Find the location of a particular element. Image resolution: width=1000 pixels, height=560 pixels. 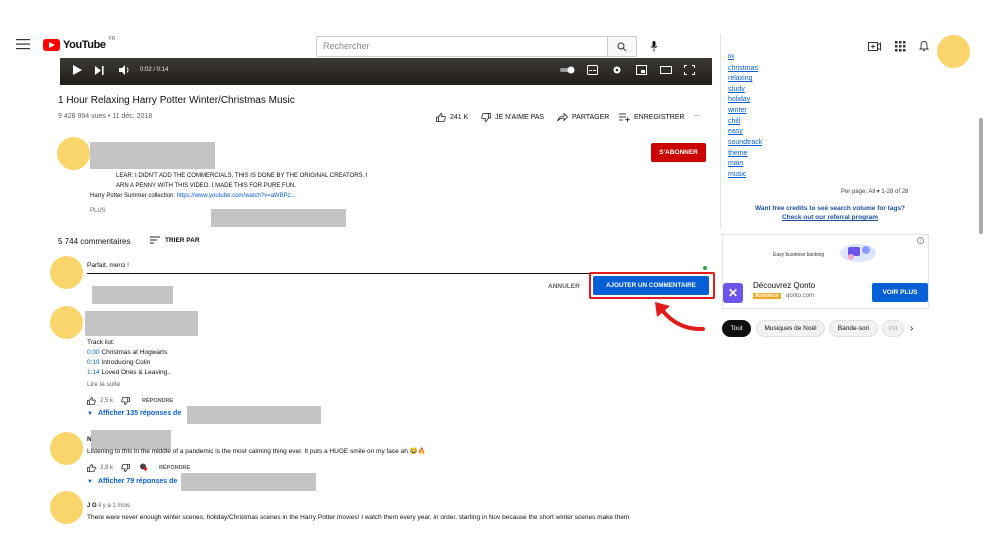

qonto-logo: ✕ is located at coordinates (733, 293).